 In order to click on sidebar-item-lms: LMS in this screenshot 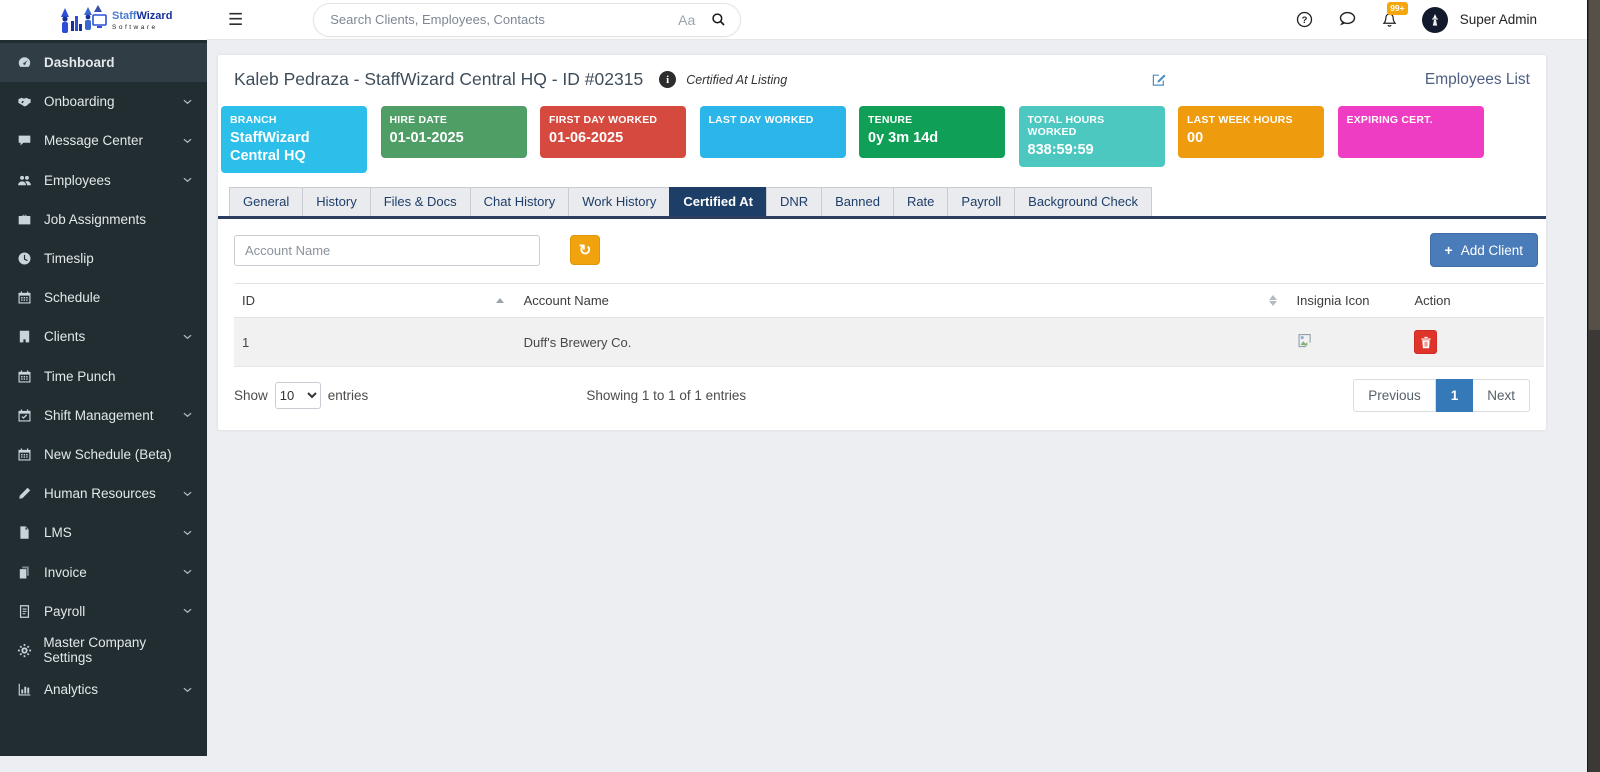, I will do `click(103, 532)`.